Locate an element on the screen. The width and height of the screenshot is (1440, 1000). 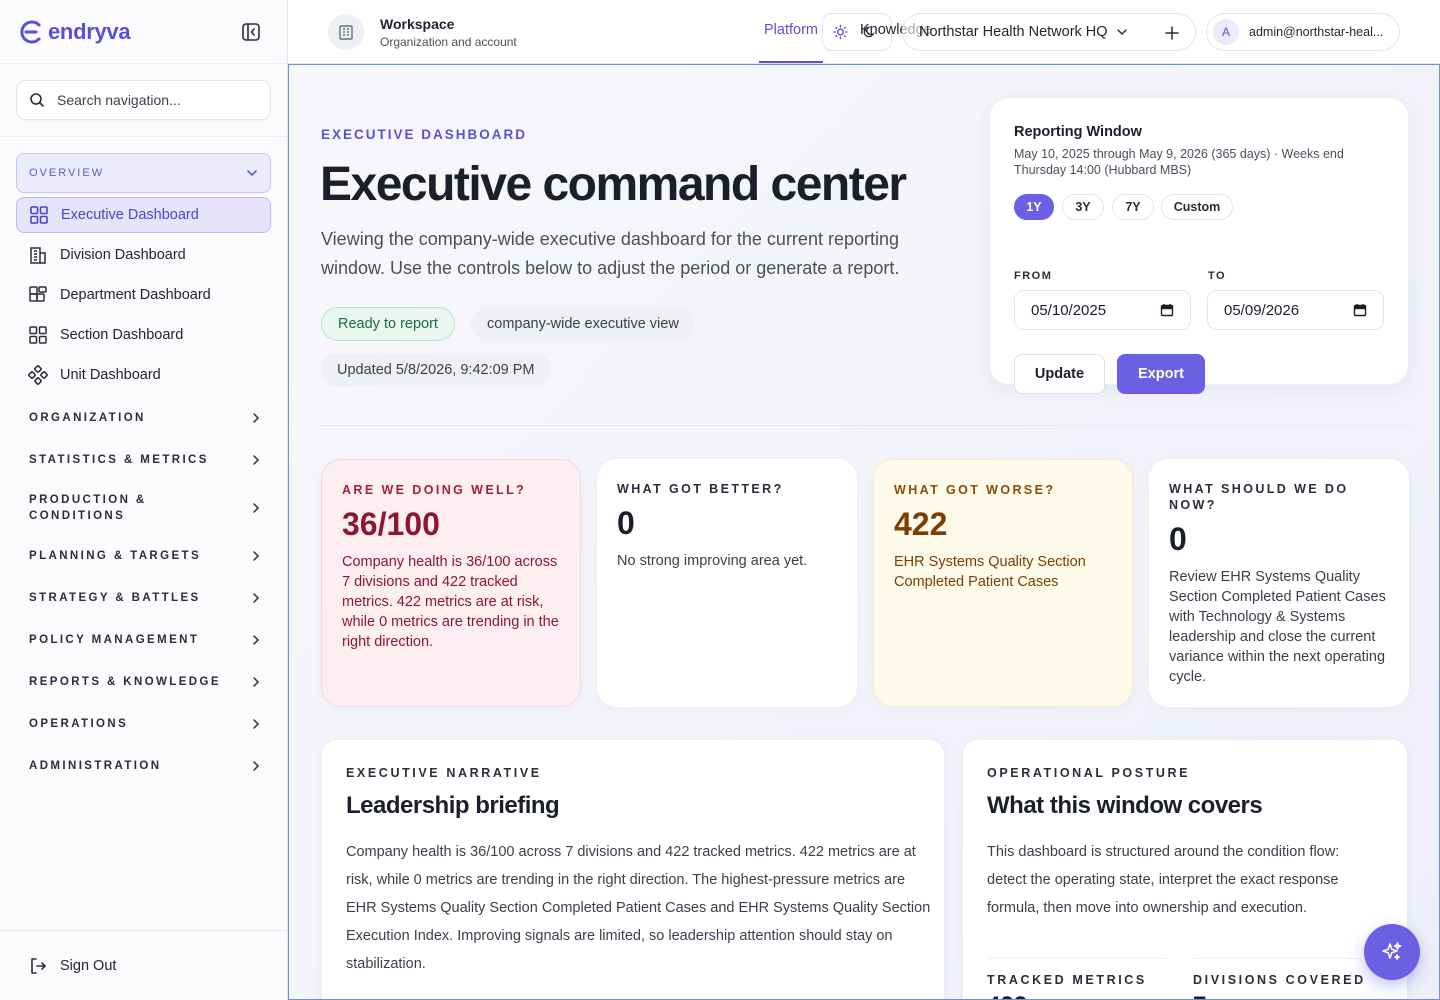
page-eyebrow: EXECUTIVE DASHBOARD is located at coordinates (424, 134).